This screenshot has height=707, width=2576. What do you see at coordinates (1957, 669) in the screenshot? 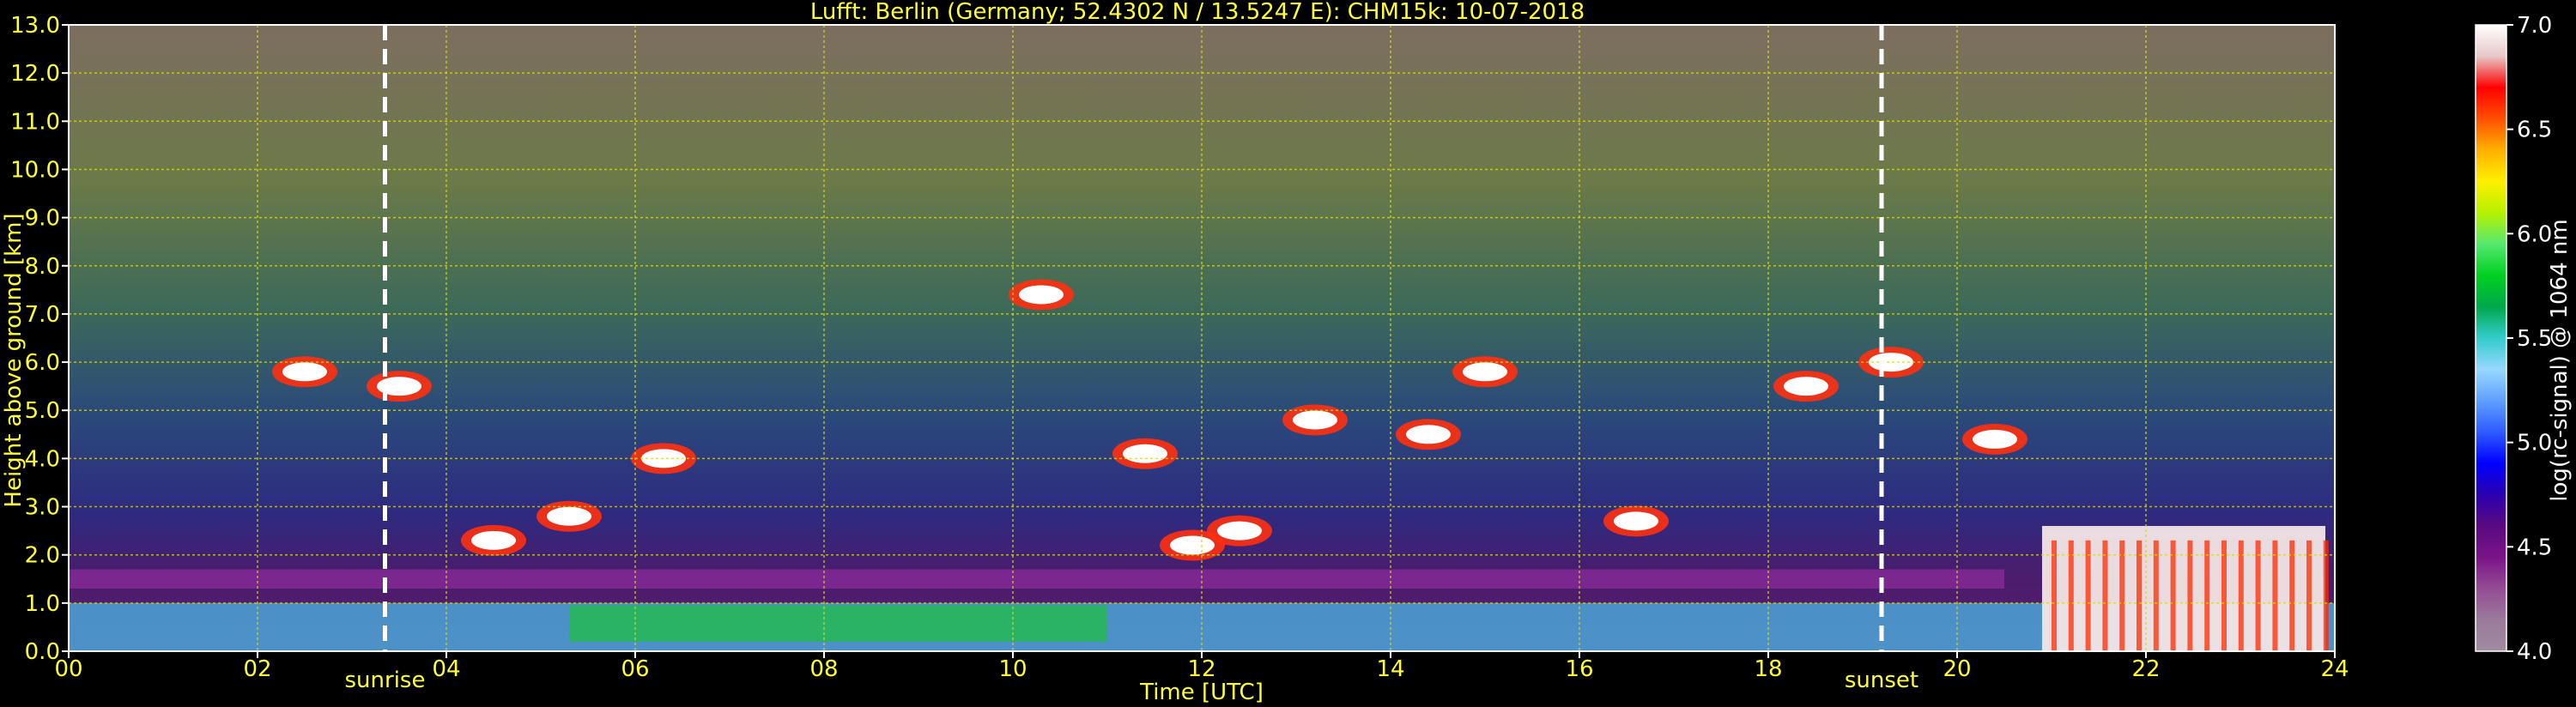
I see `x-tick-label: 20` at bounding box center [1957, 669].